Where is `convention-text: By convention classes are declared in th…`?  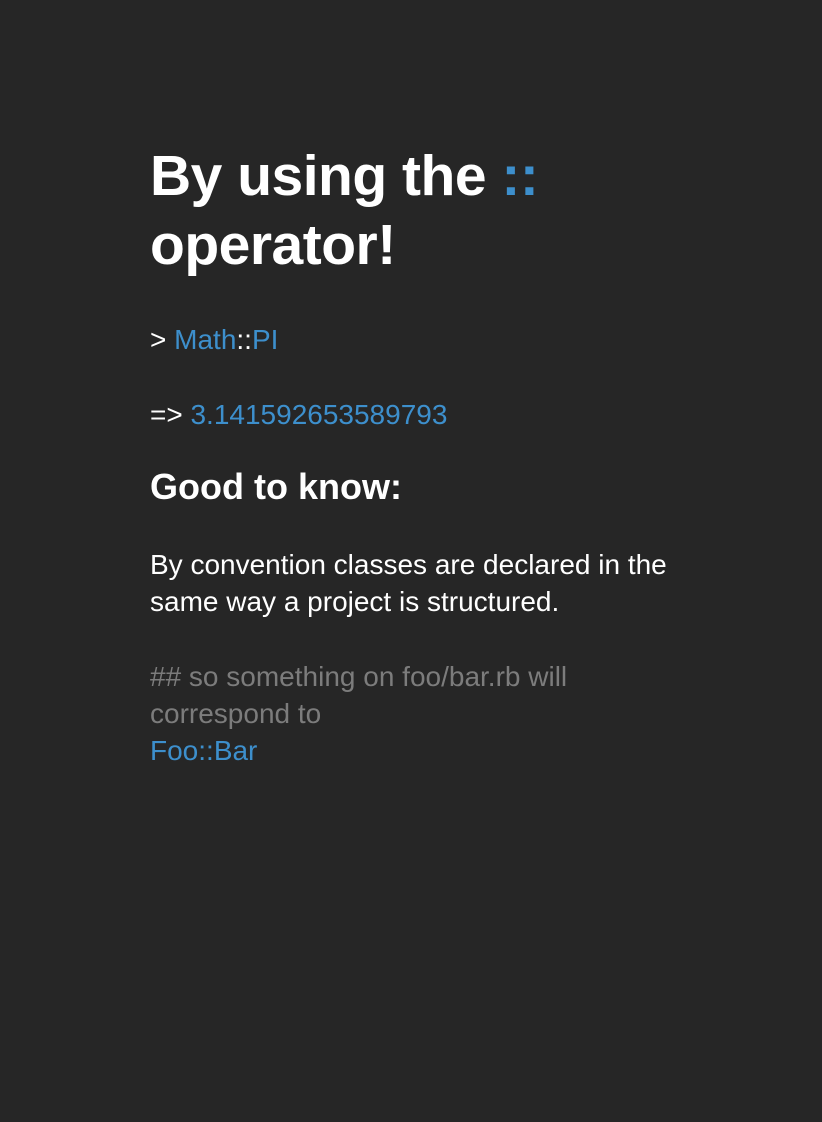
convention-text: By convention classes are declared in th… is located at coordinates (408, 583).